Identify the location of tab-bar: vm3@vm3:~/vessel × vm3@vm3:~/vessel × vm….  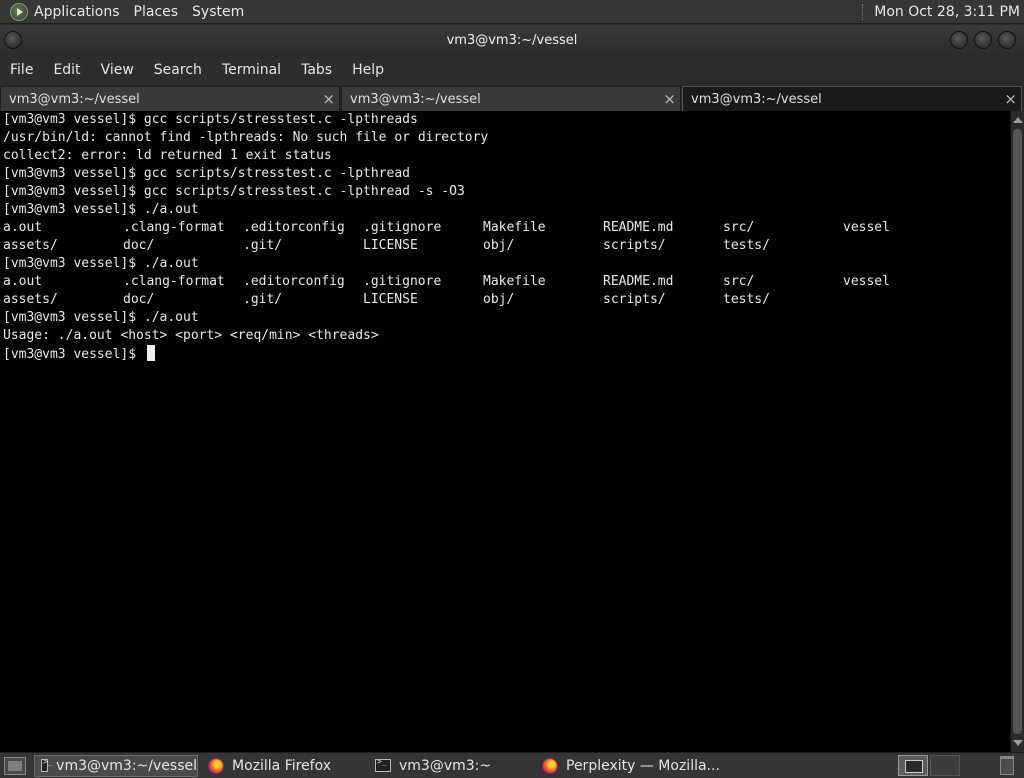
(512, 98).